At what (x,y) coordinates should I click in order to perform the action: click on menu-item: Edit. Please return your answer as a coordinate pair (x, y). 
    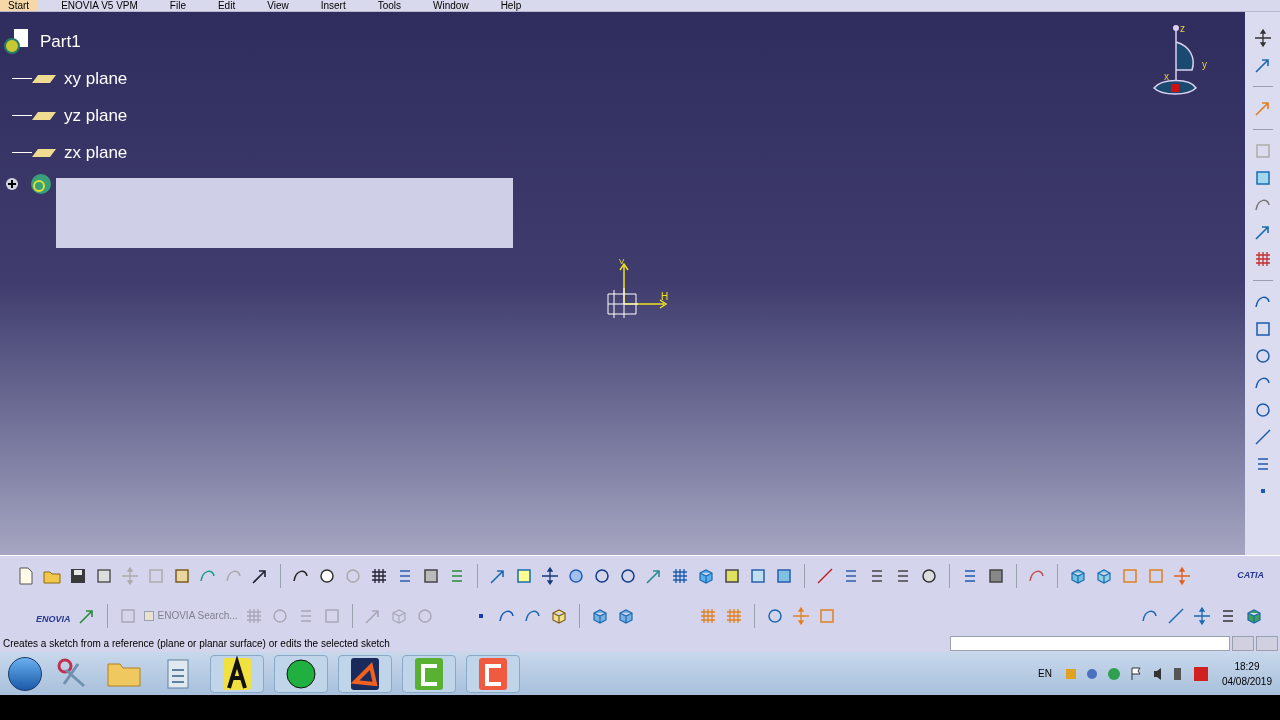
    Looking at the image, I should click on (226, 5).